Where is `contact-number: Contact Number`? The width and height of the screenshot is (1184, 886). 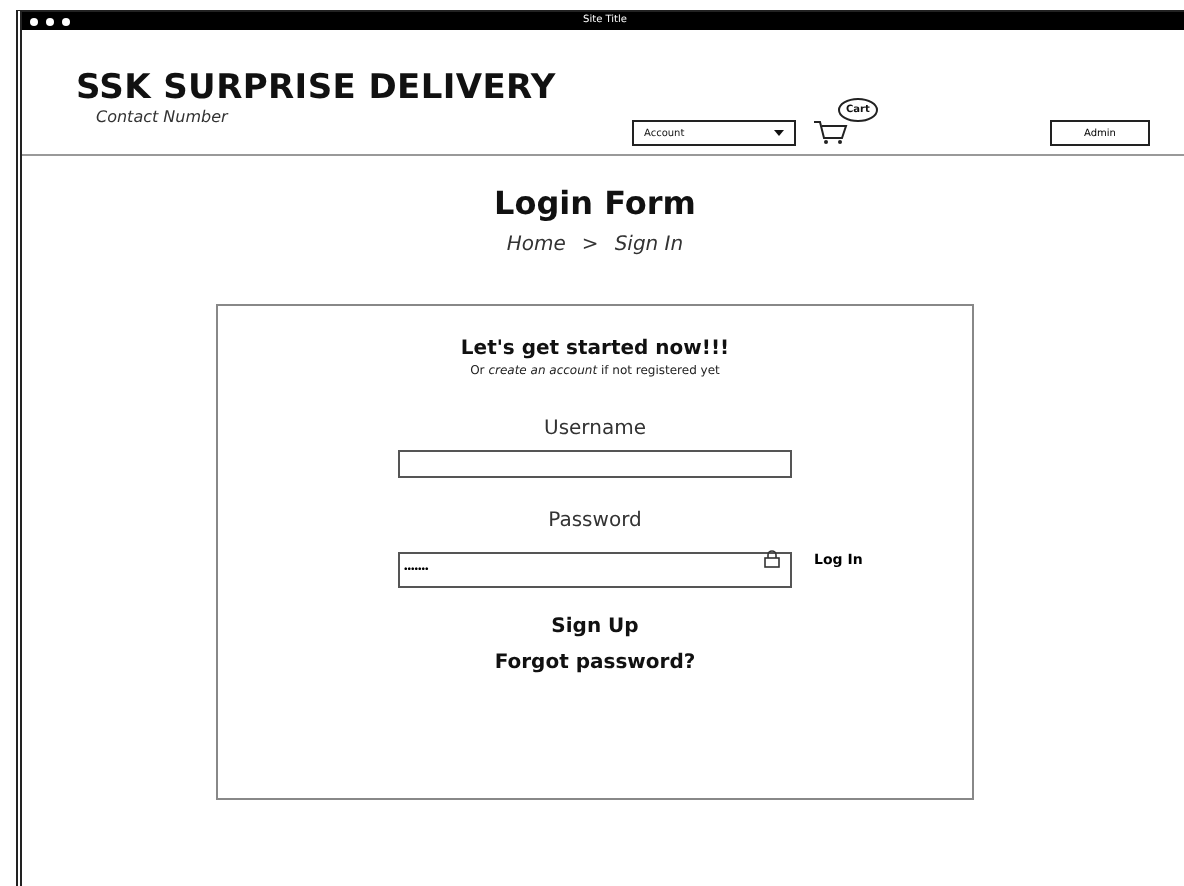 contact-number: Contact Number is located at coordinates (163, 117).